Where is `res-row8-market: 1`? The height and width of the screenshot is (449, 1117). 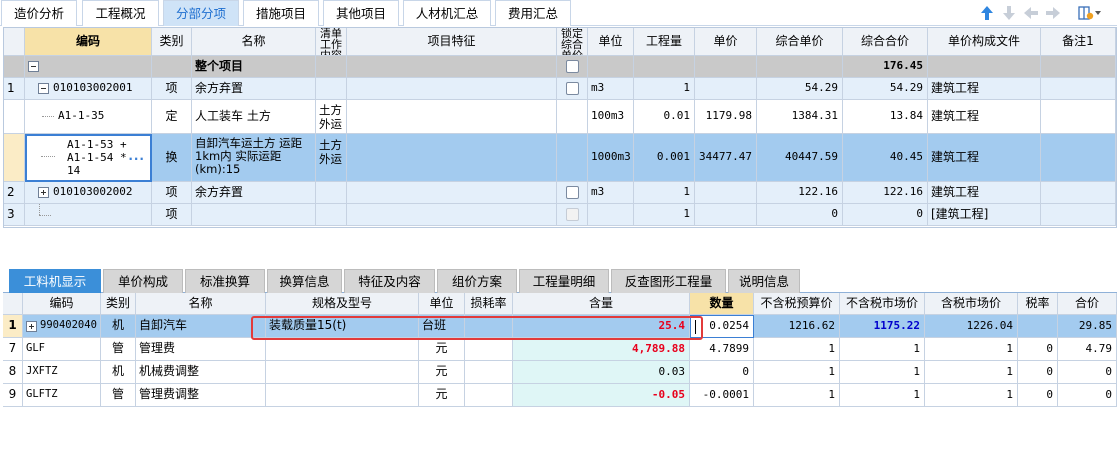
res-row8-market: 1 is located at coordinates (882, 372).